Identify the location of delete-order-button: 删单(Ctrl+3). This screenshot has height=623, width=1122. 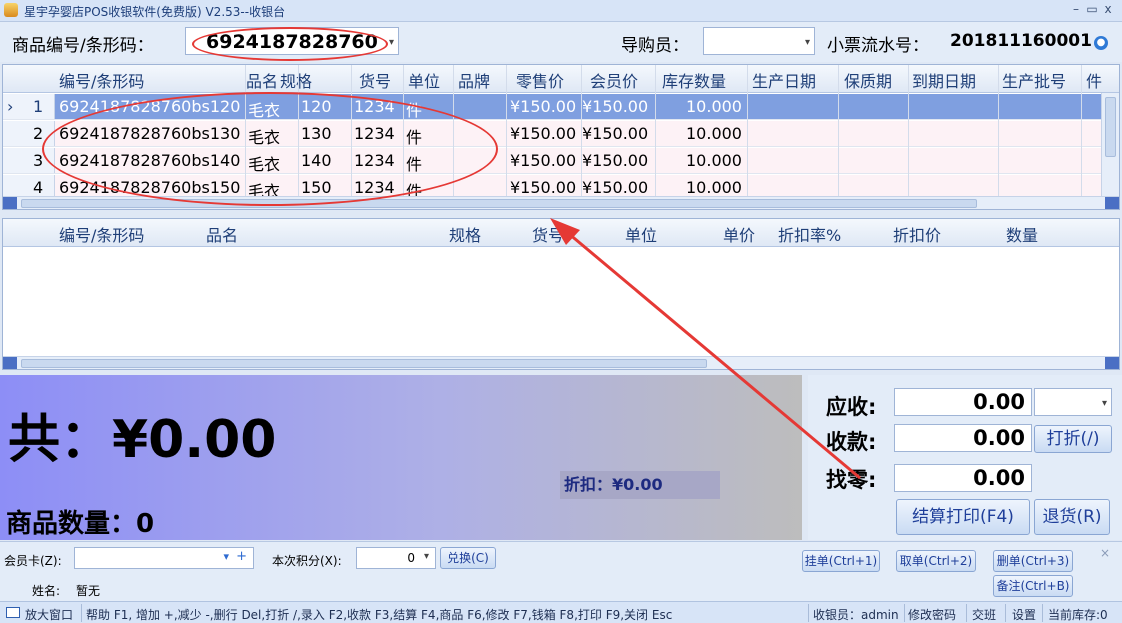
(1033, 561).